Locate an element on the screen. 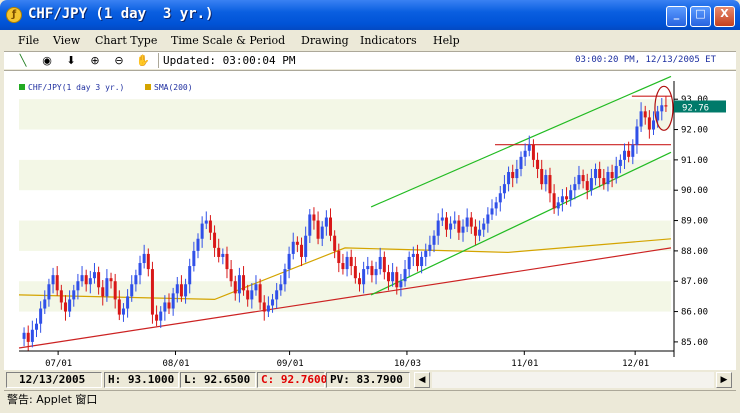  target-icon: ◉ is located at coordinates (47, 61).